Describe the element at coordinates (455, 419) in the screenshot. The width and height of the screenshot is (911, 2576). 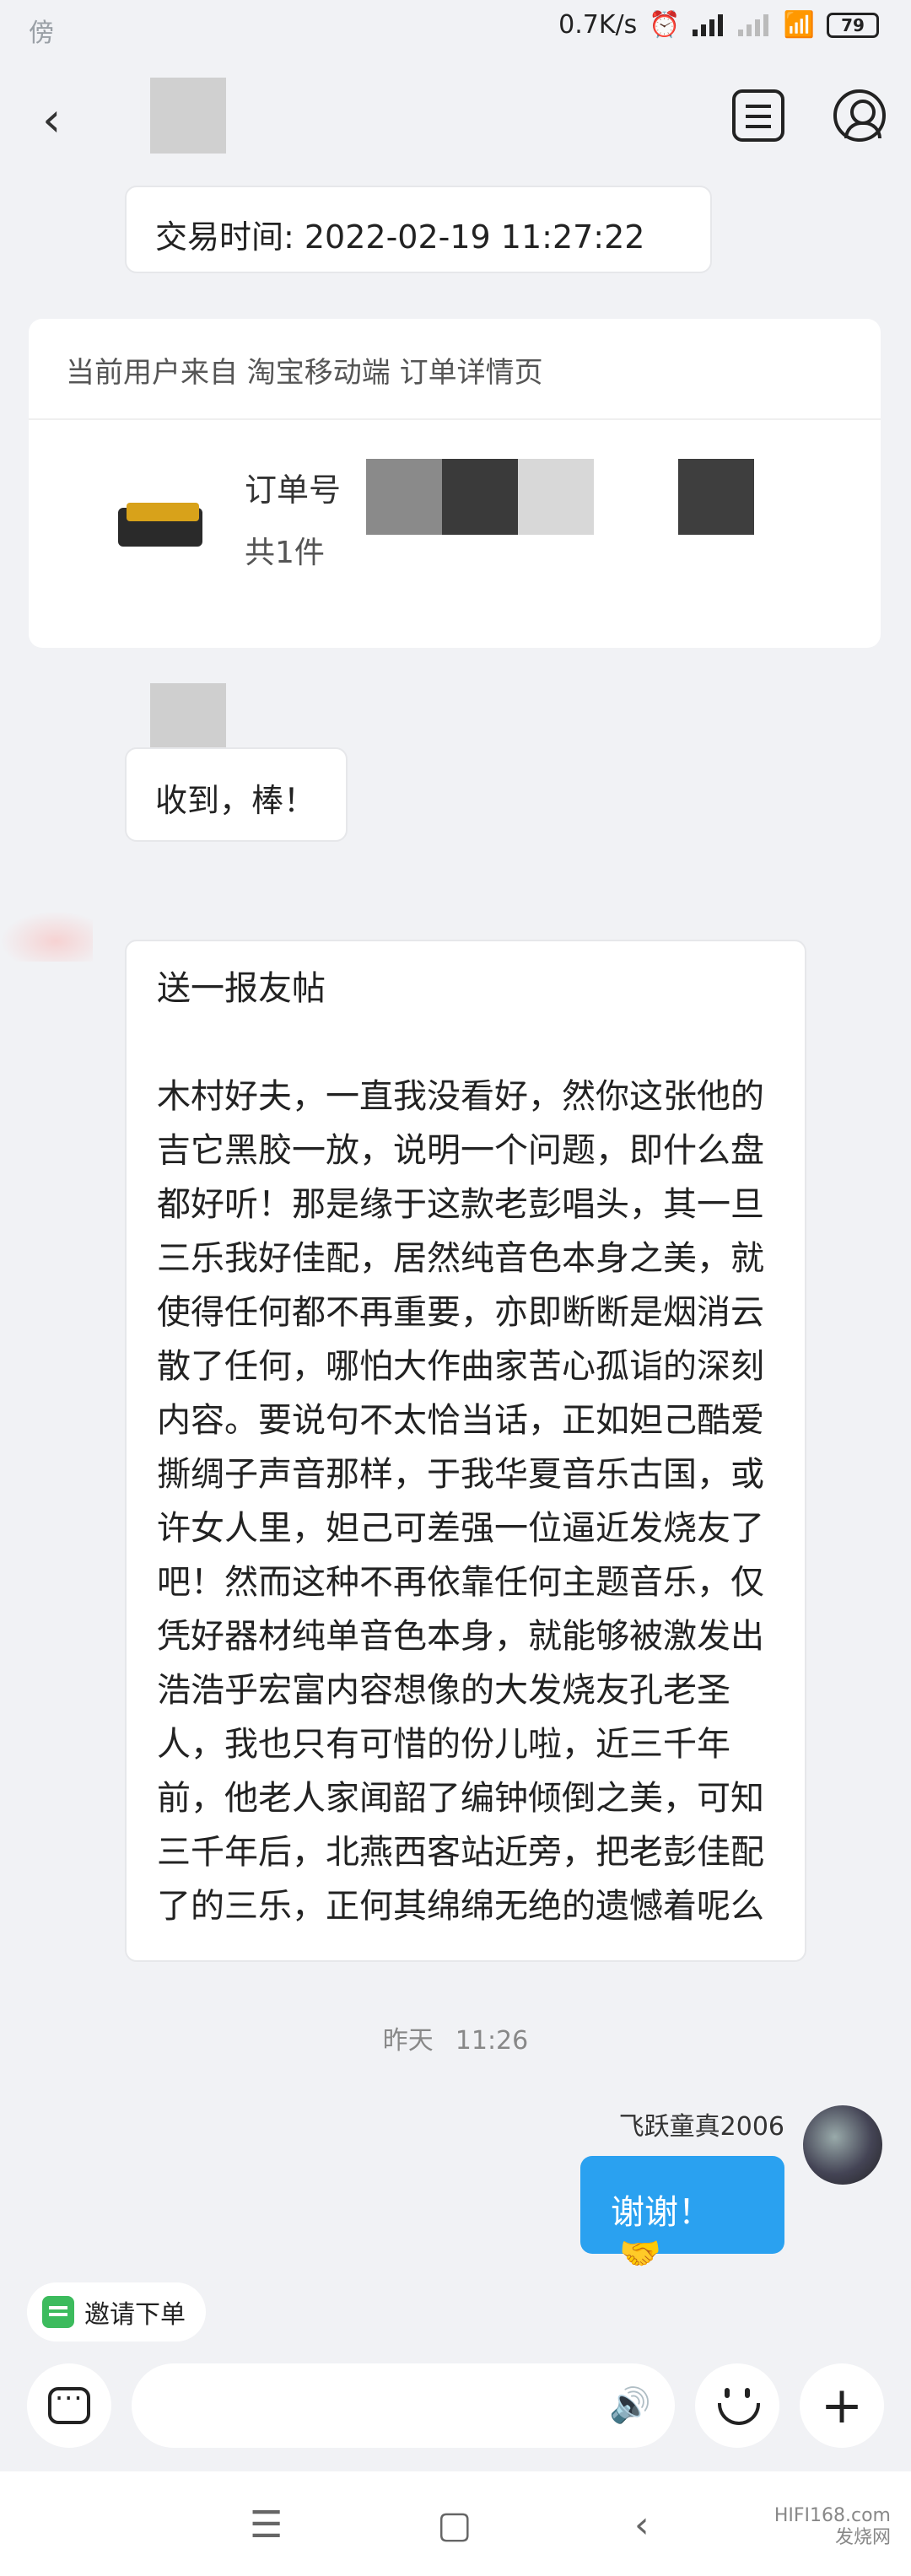
I see `divider` at that location.